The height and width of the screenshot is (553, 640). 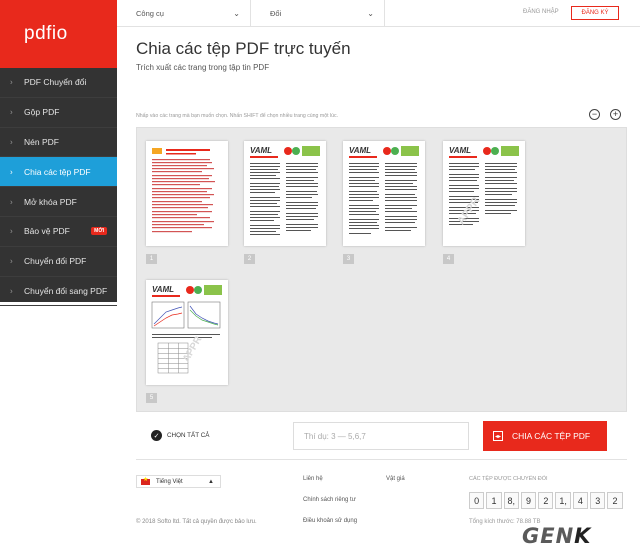 What do you see at coordinates (498, 436) in the screenshot?
I see `split-icon: ◂▸` at bounding box center [498, 436].